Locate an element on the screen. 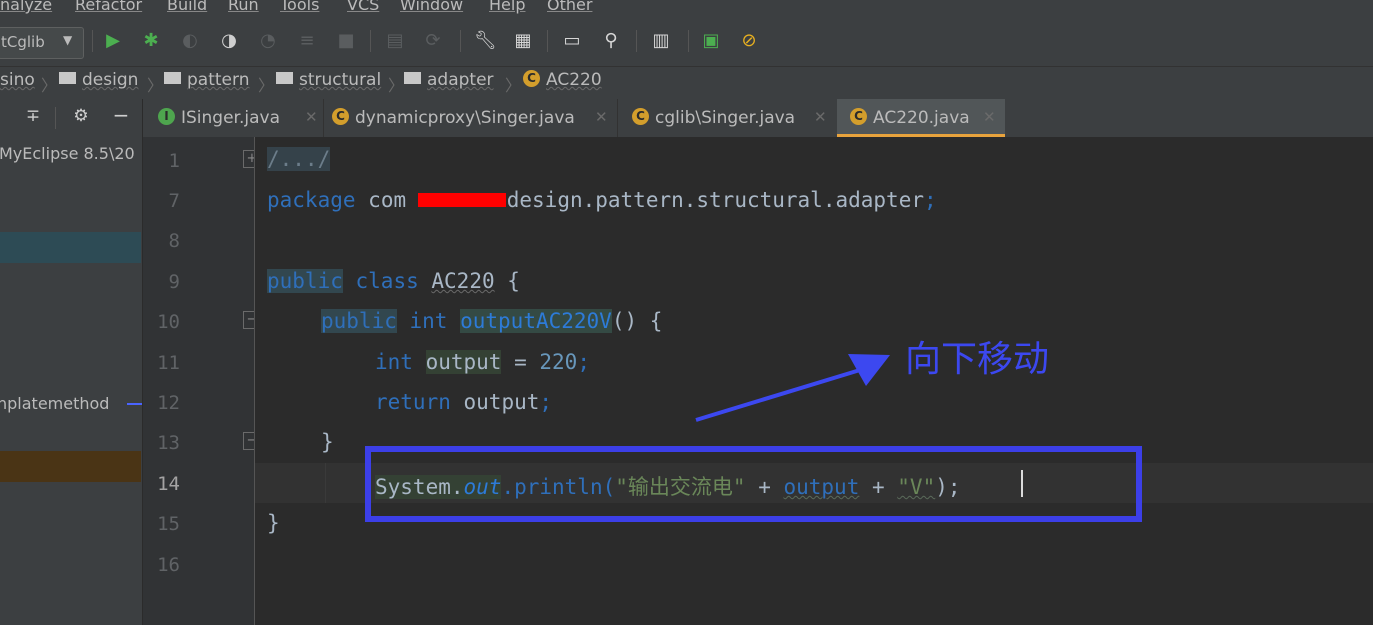  project-structure-icon: ▦ is located at coordinates (523, 41).